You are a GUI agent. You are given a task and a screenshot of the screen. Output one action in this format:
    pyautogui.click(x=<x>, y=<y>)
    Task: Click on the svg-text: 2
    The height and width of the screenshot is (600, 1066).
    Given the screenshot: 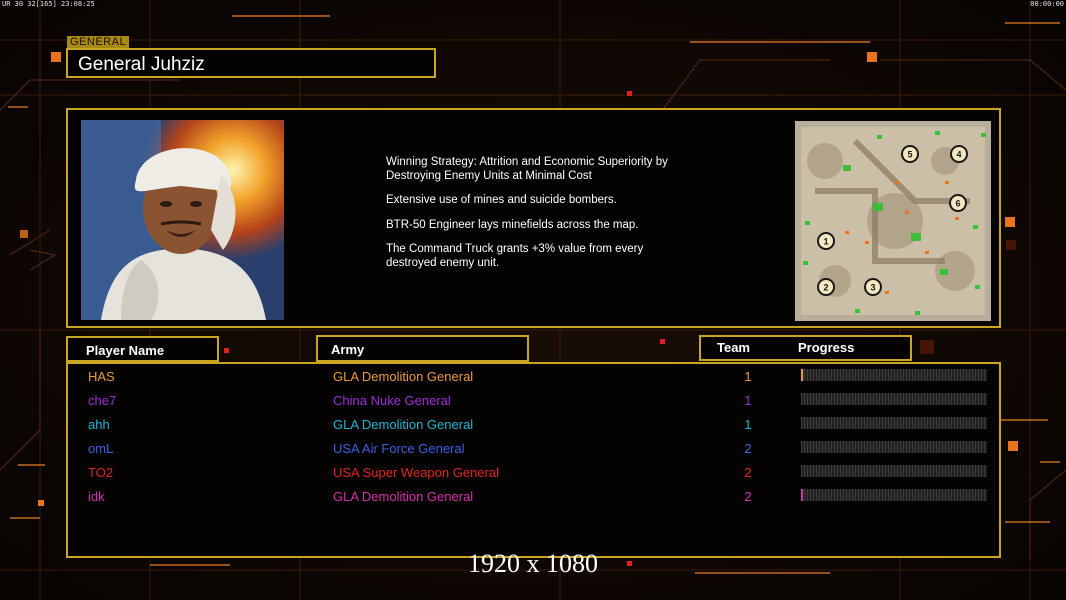 What is the action you would take?
    pyautogui.click(x=825, y=288)
    